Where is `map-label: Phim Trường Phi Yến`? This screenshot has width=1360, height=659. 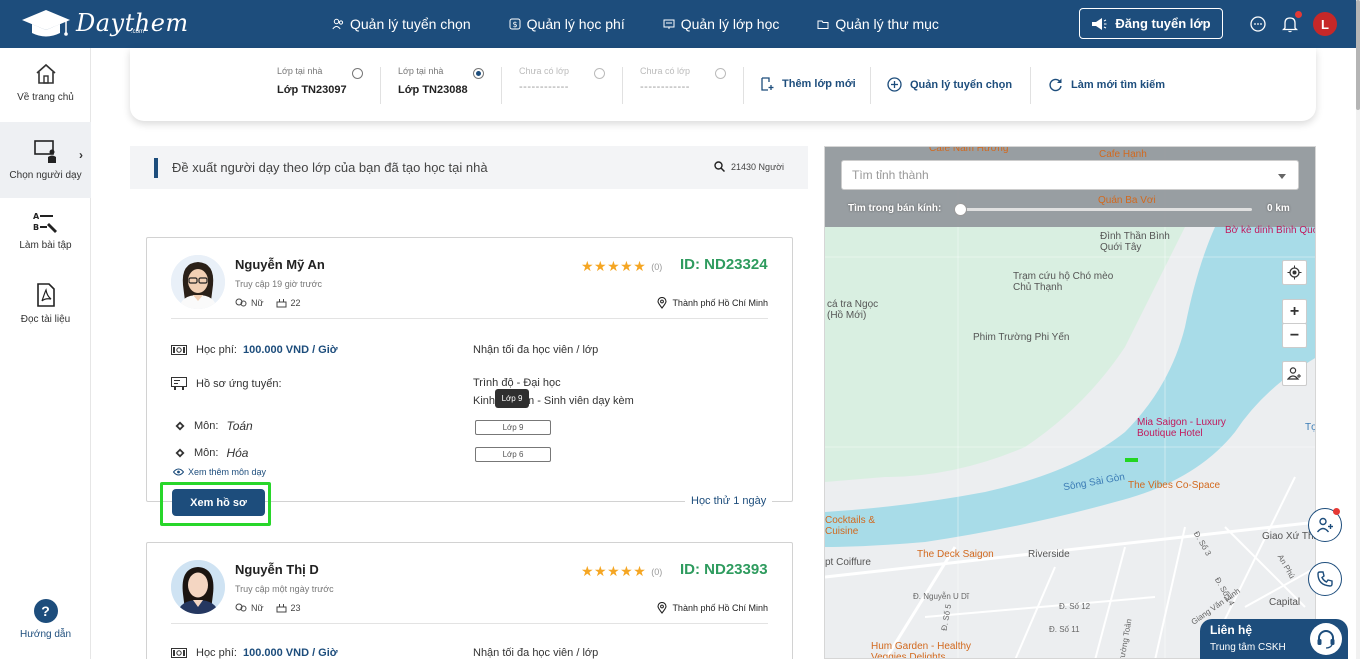 map-label: Phim Trường Phi Yến is located at coordinates (1021, 337).